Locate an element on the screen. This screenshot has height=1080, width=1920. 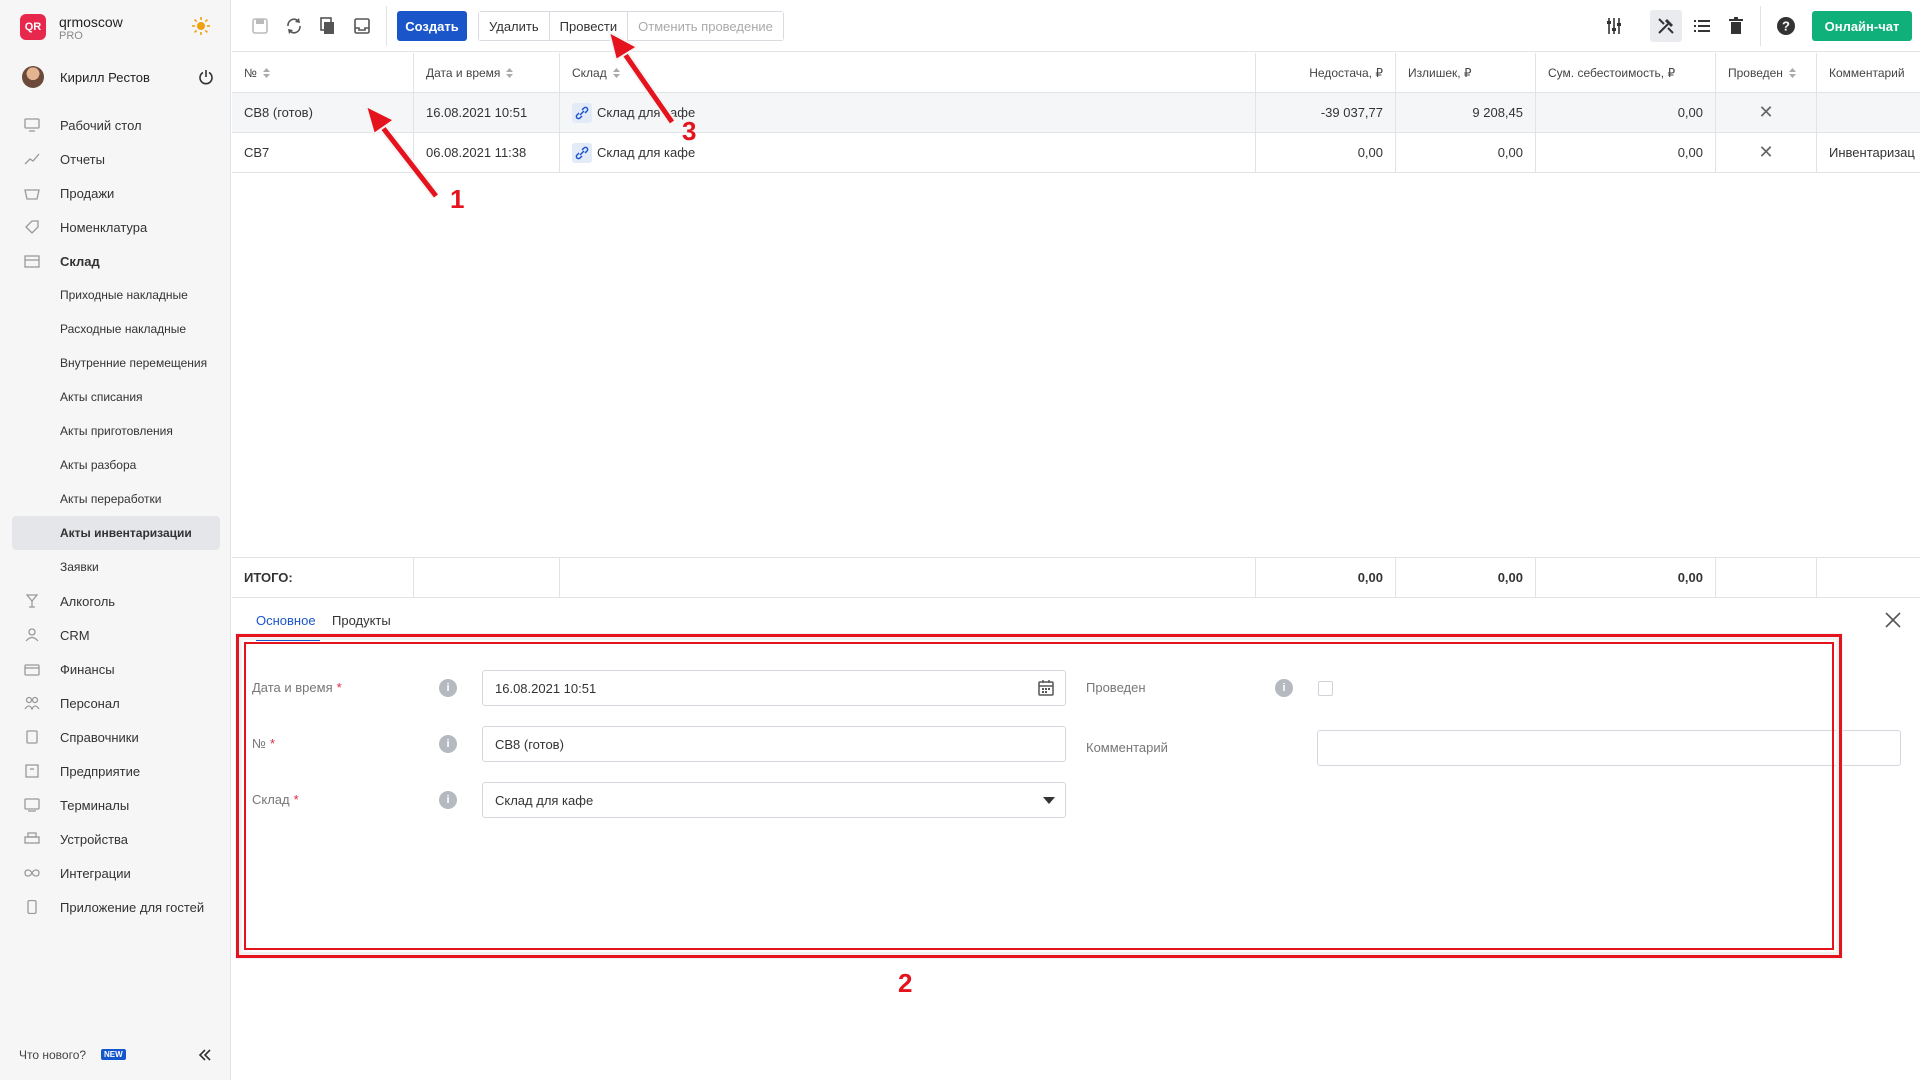
unpost-button: Отменить проведение is located at coordinates (705, 26).